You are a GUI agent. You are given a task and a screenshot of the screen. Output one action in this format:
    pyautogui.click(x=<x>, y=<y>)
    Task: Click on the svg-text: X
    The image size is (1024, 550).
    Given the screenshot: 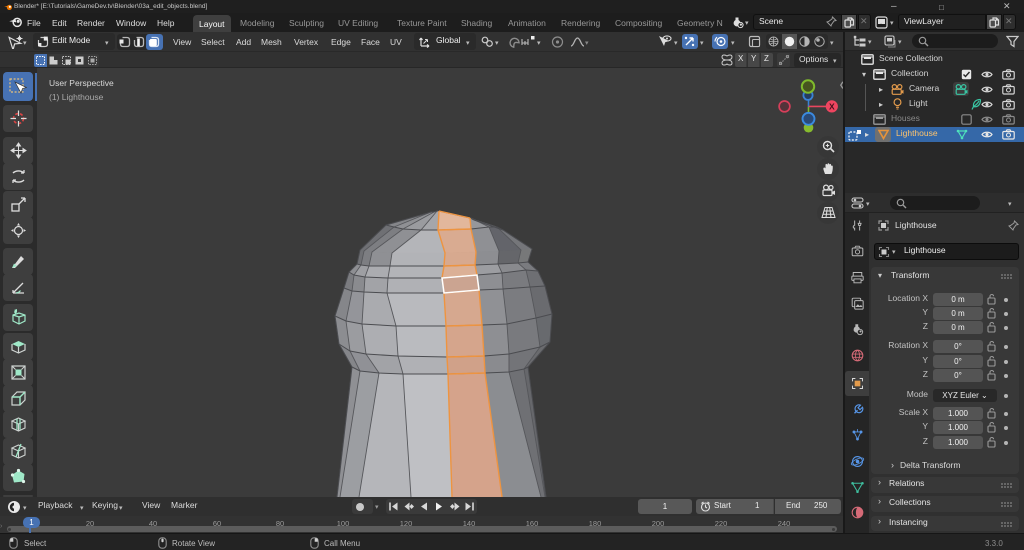 What is the action you would take?
    pyautogui.click(x=832, y=107)
    